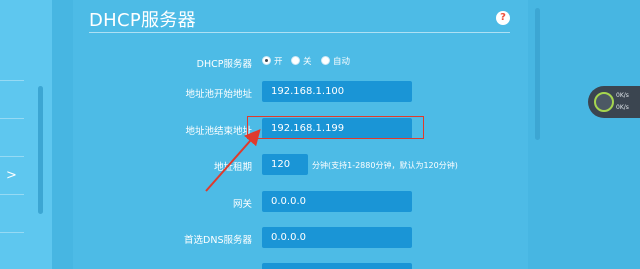 Image resolution: width=640 pixels, height=269 pixels. I want to click on radio-on-label: 开, so click(278, 61).